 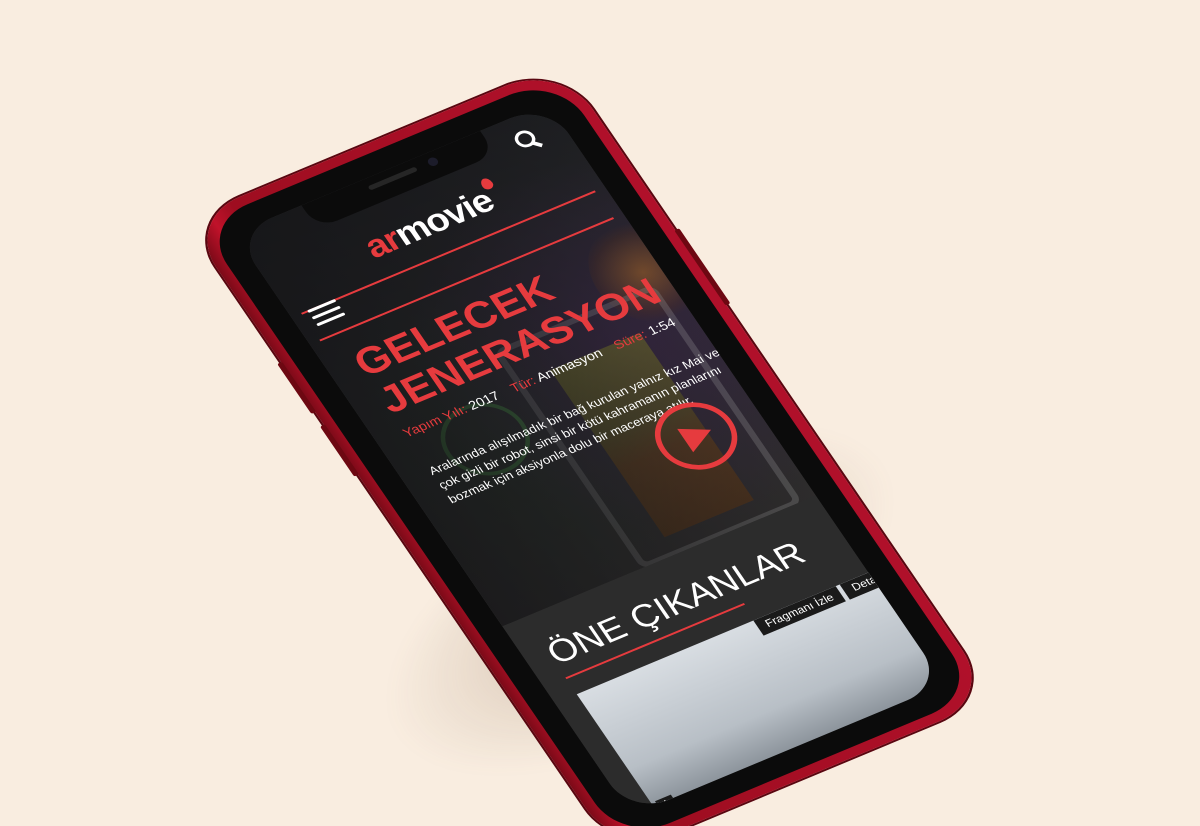 I want to click on play-icon, so click(x=698, y=435).